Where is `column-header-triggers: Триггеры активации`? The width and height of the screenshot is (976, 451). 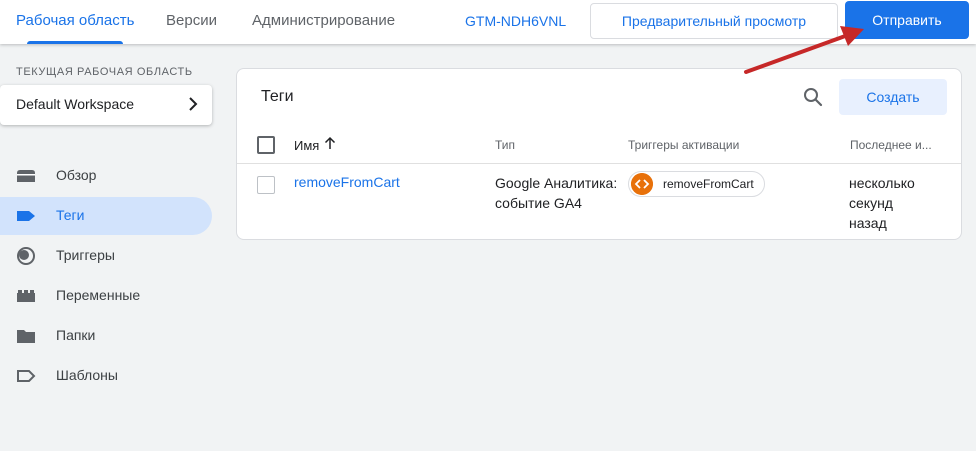
column-header-triggers: Триггеры активации is located at coordinates (683, 145).